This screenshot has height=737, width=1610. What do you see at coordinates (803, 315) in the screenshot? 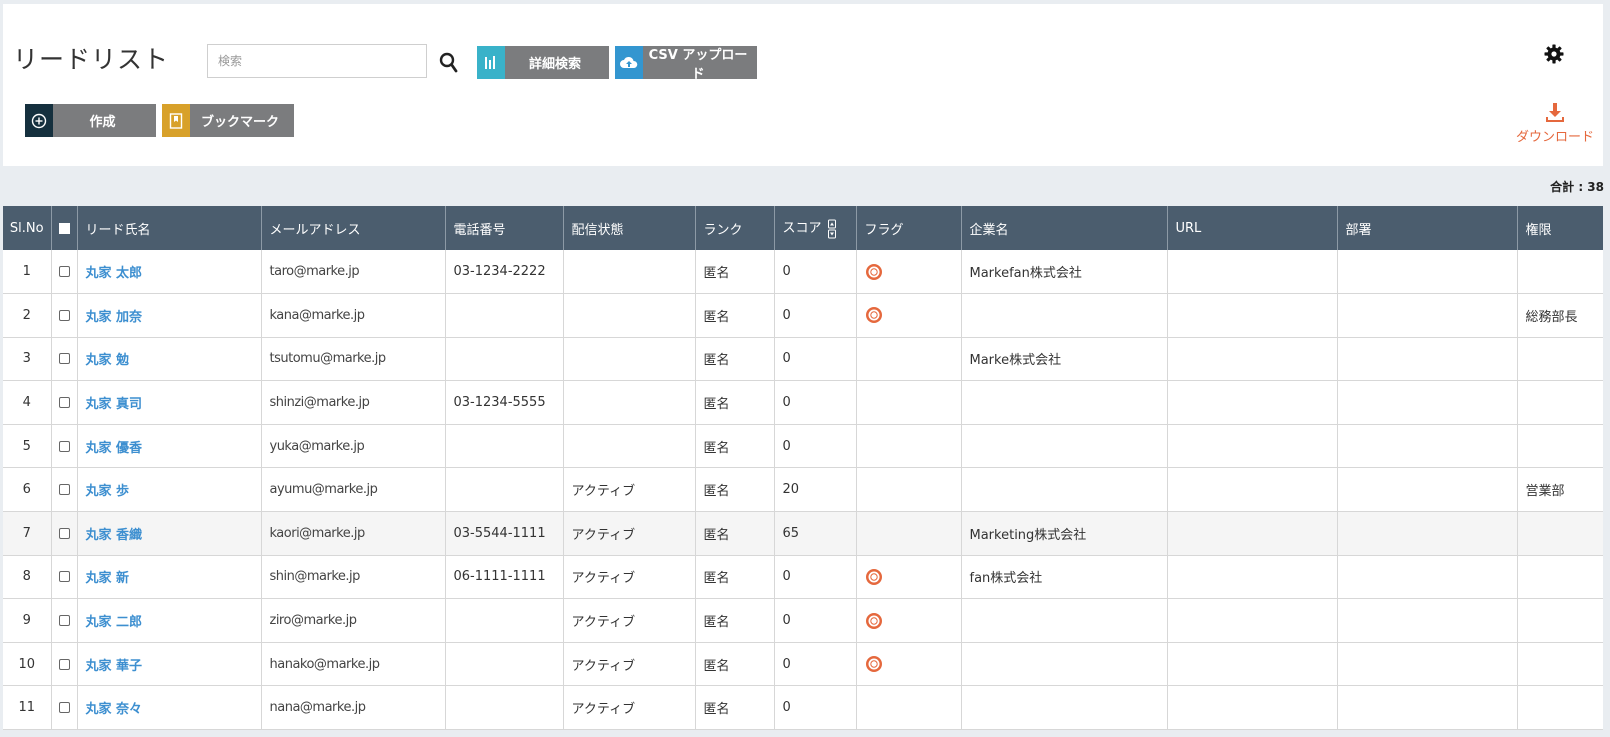
I see `table-row: 2 丸家 加奈 kana@marke.jp 匿名 0 総務部長` at bounding box center [803, 315].